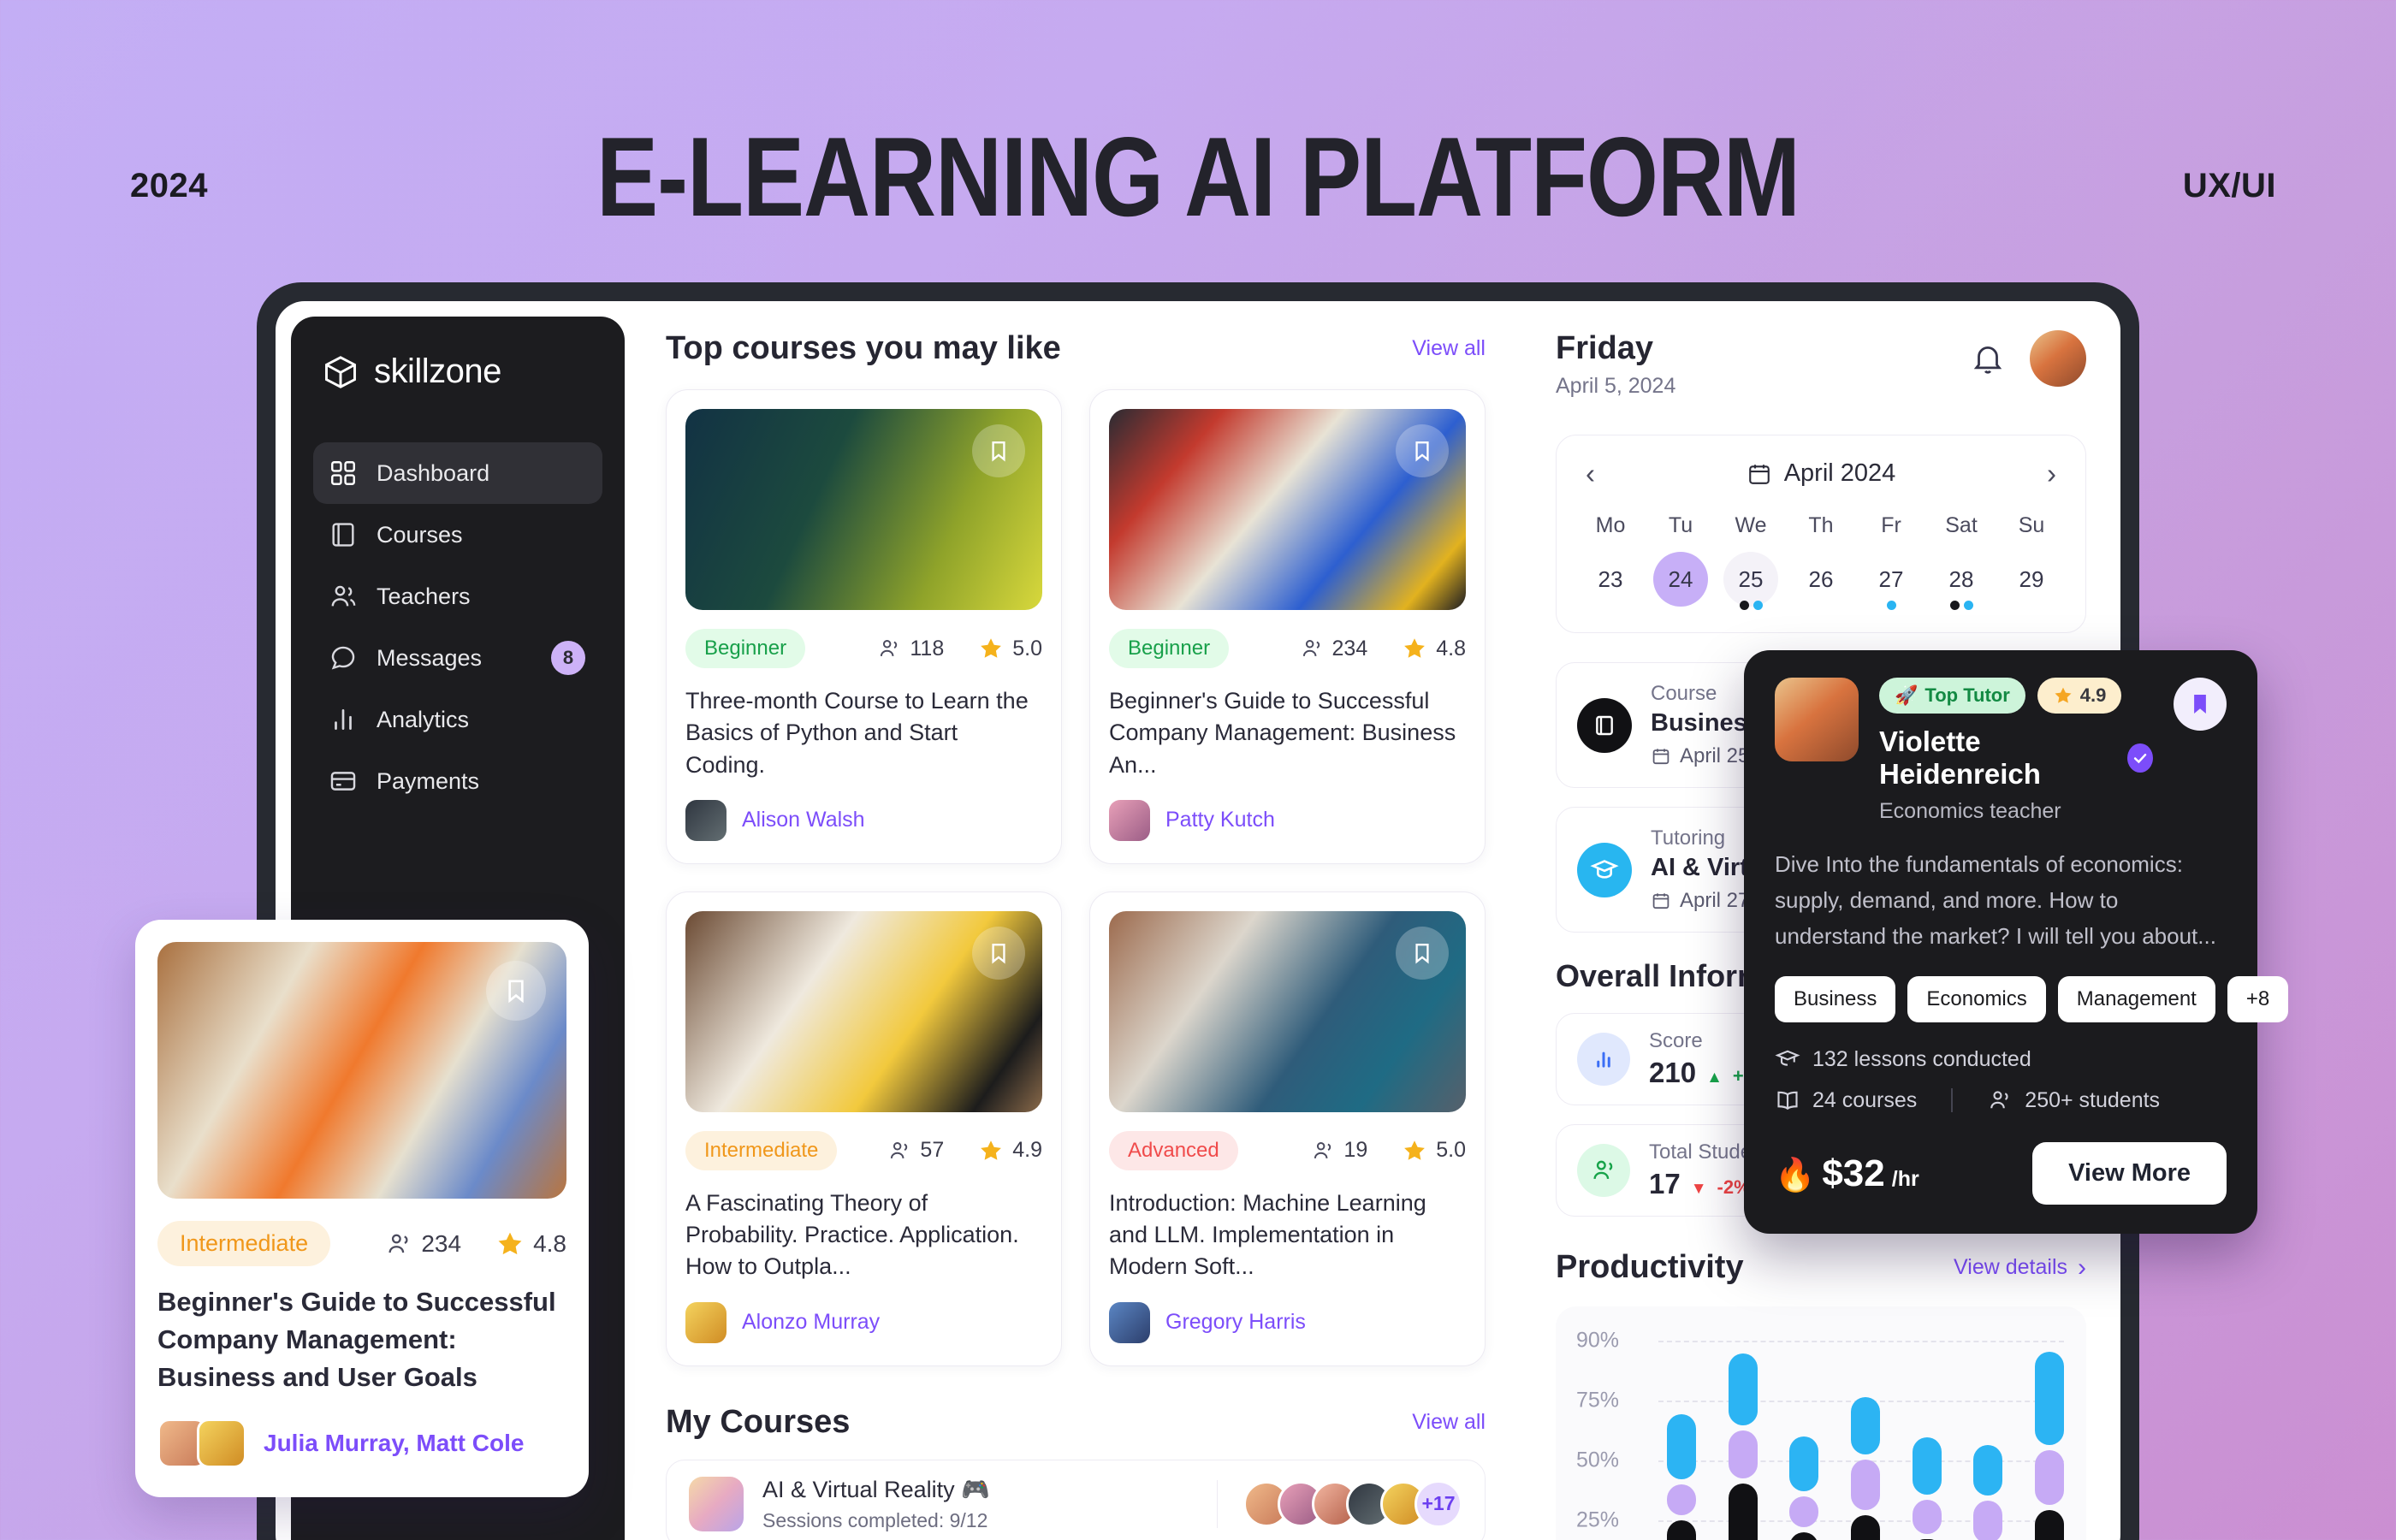 Image resolution: width=2396 pixels, height=1540 pixels. I want to click on course-author: Alison Walsh, so click(863, 820).